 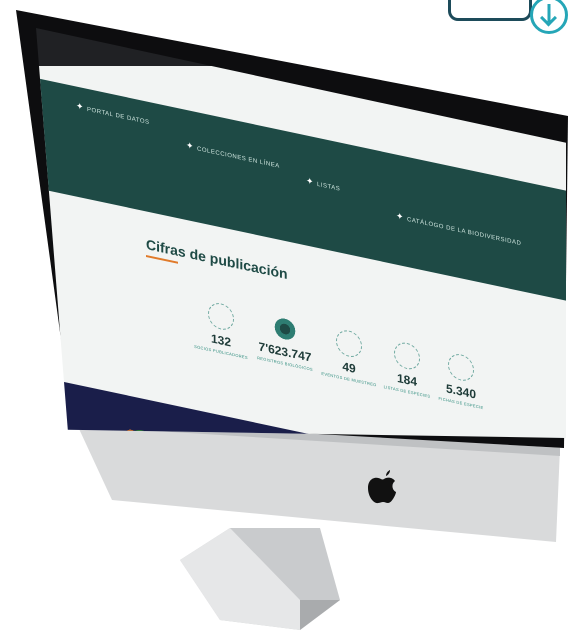 I want to click on cluster-icon, so click(x=285, y=329).